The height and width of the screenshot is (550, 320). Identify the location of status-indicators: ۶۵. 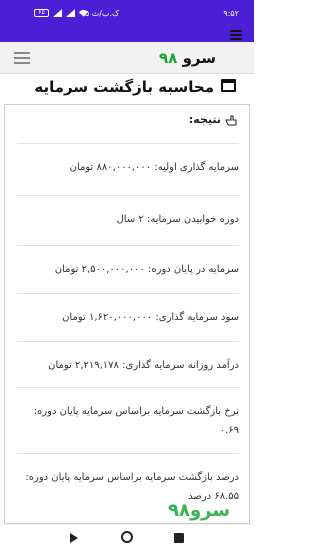
(61, 13).